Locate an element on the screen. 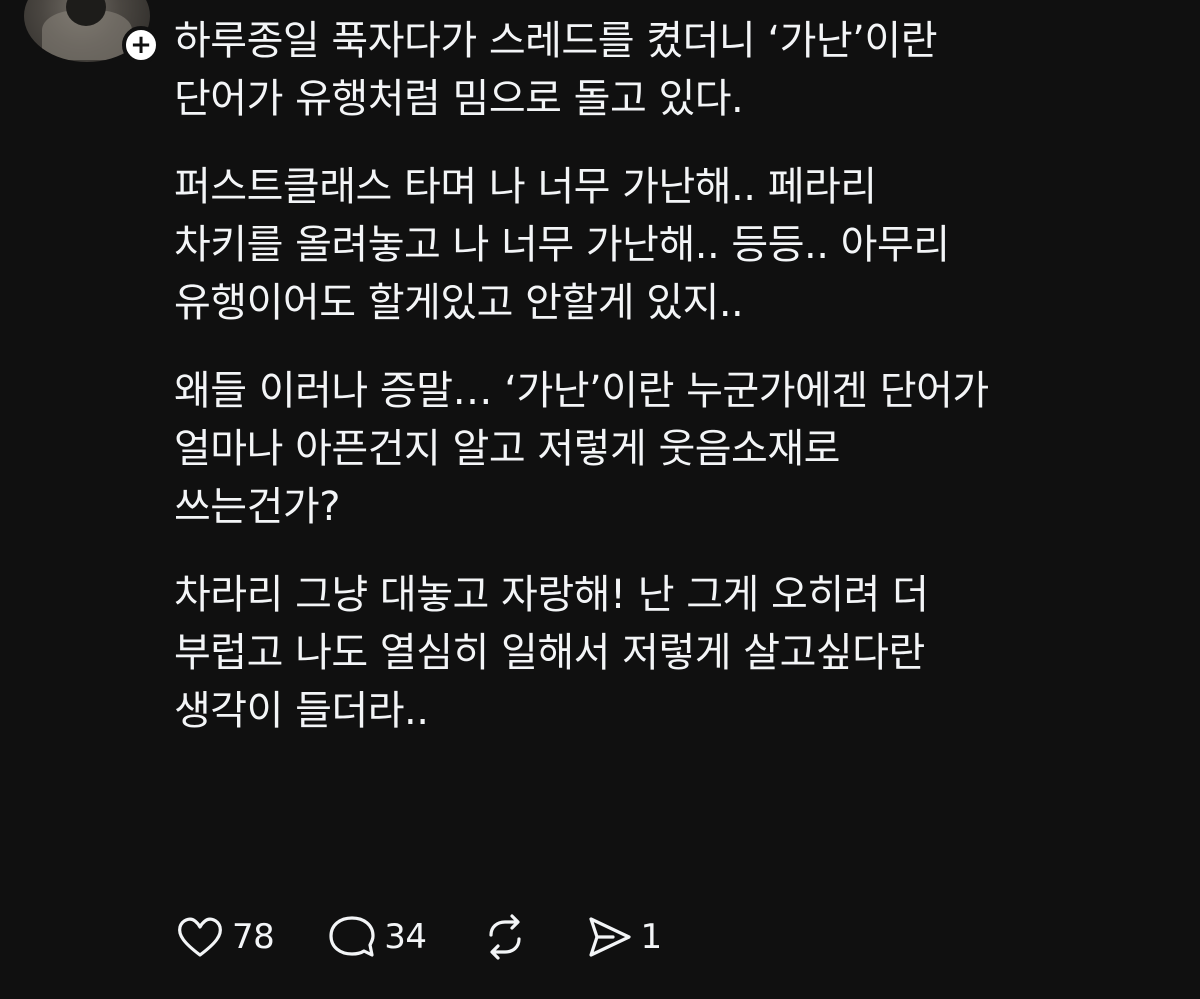 The height and width of the screenshot is (999, 1200). post-actions-bar: 78 34 1 is located at coordinates (444, 937).